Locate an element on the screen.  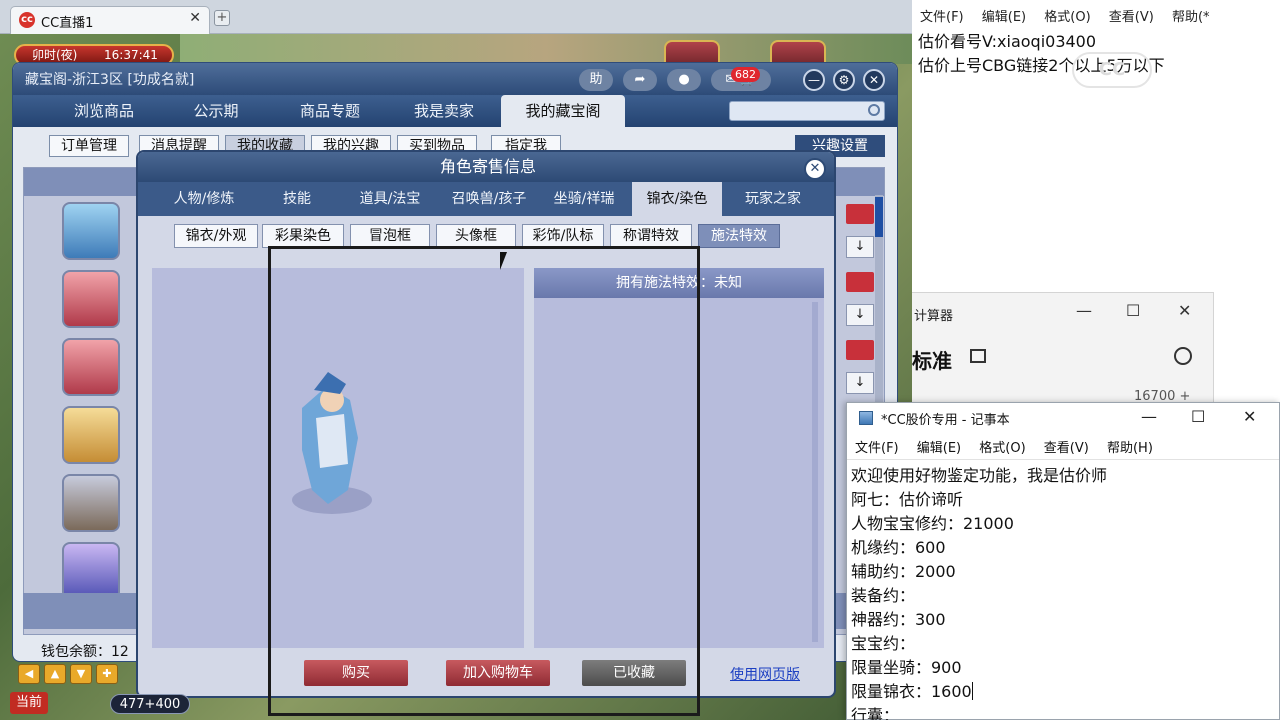
calculator-mode: 标准 is located at coordinates (932, 359).